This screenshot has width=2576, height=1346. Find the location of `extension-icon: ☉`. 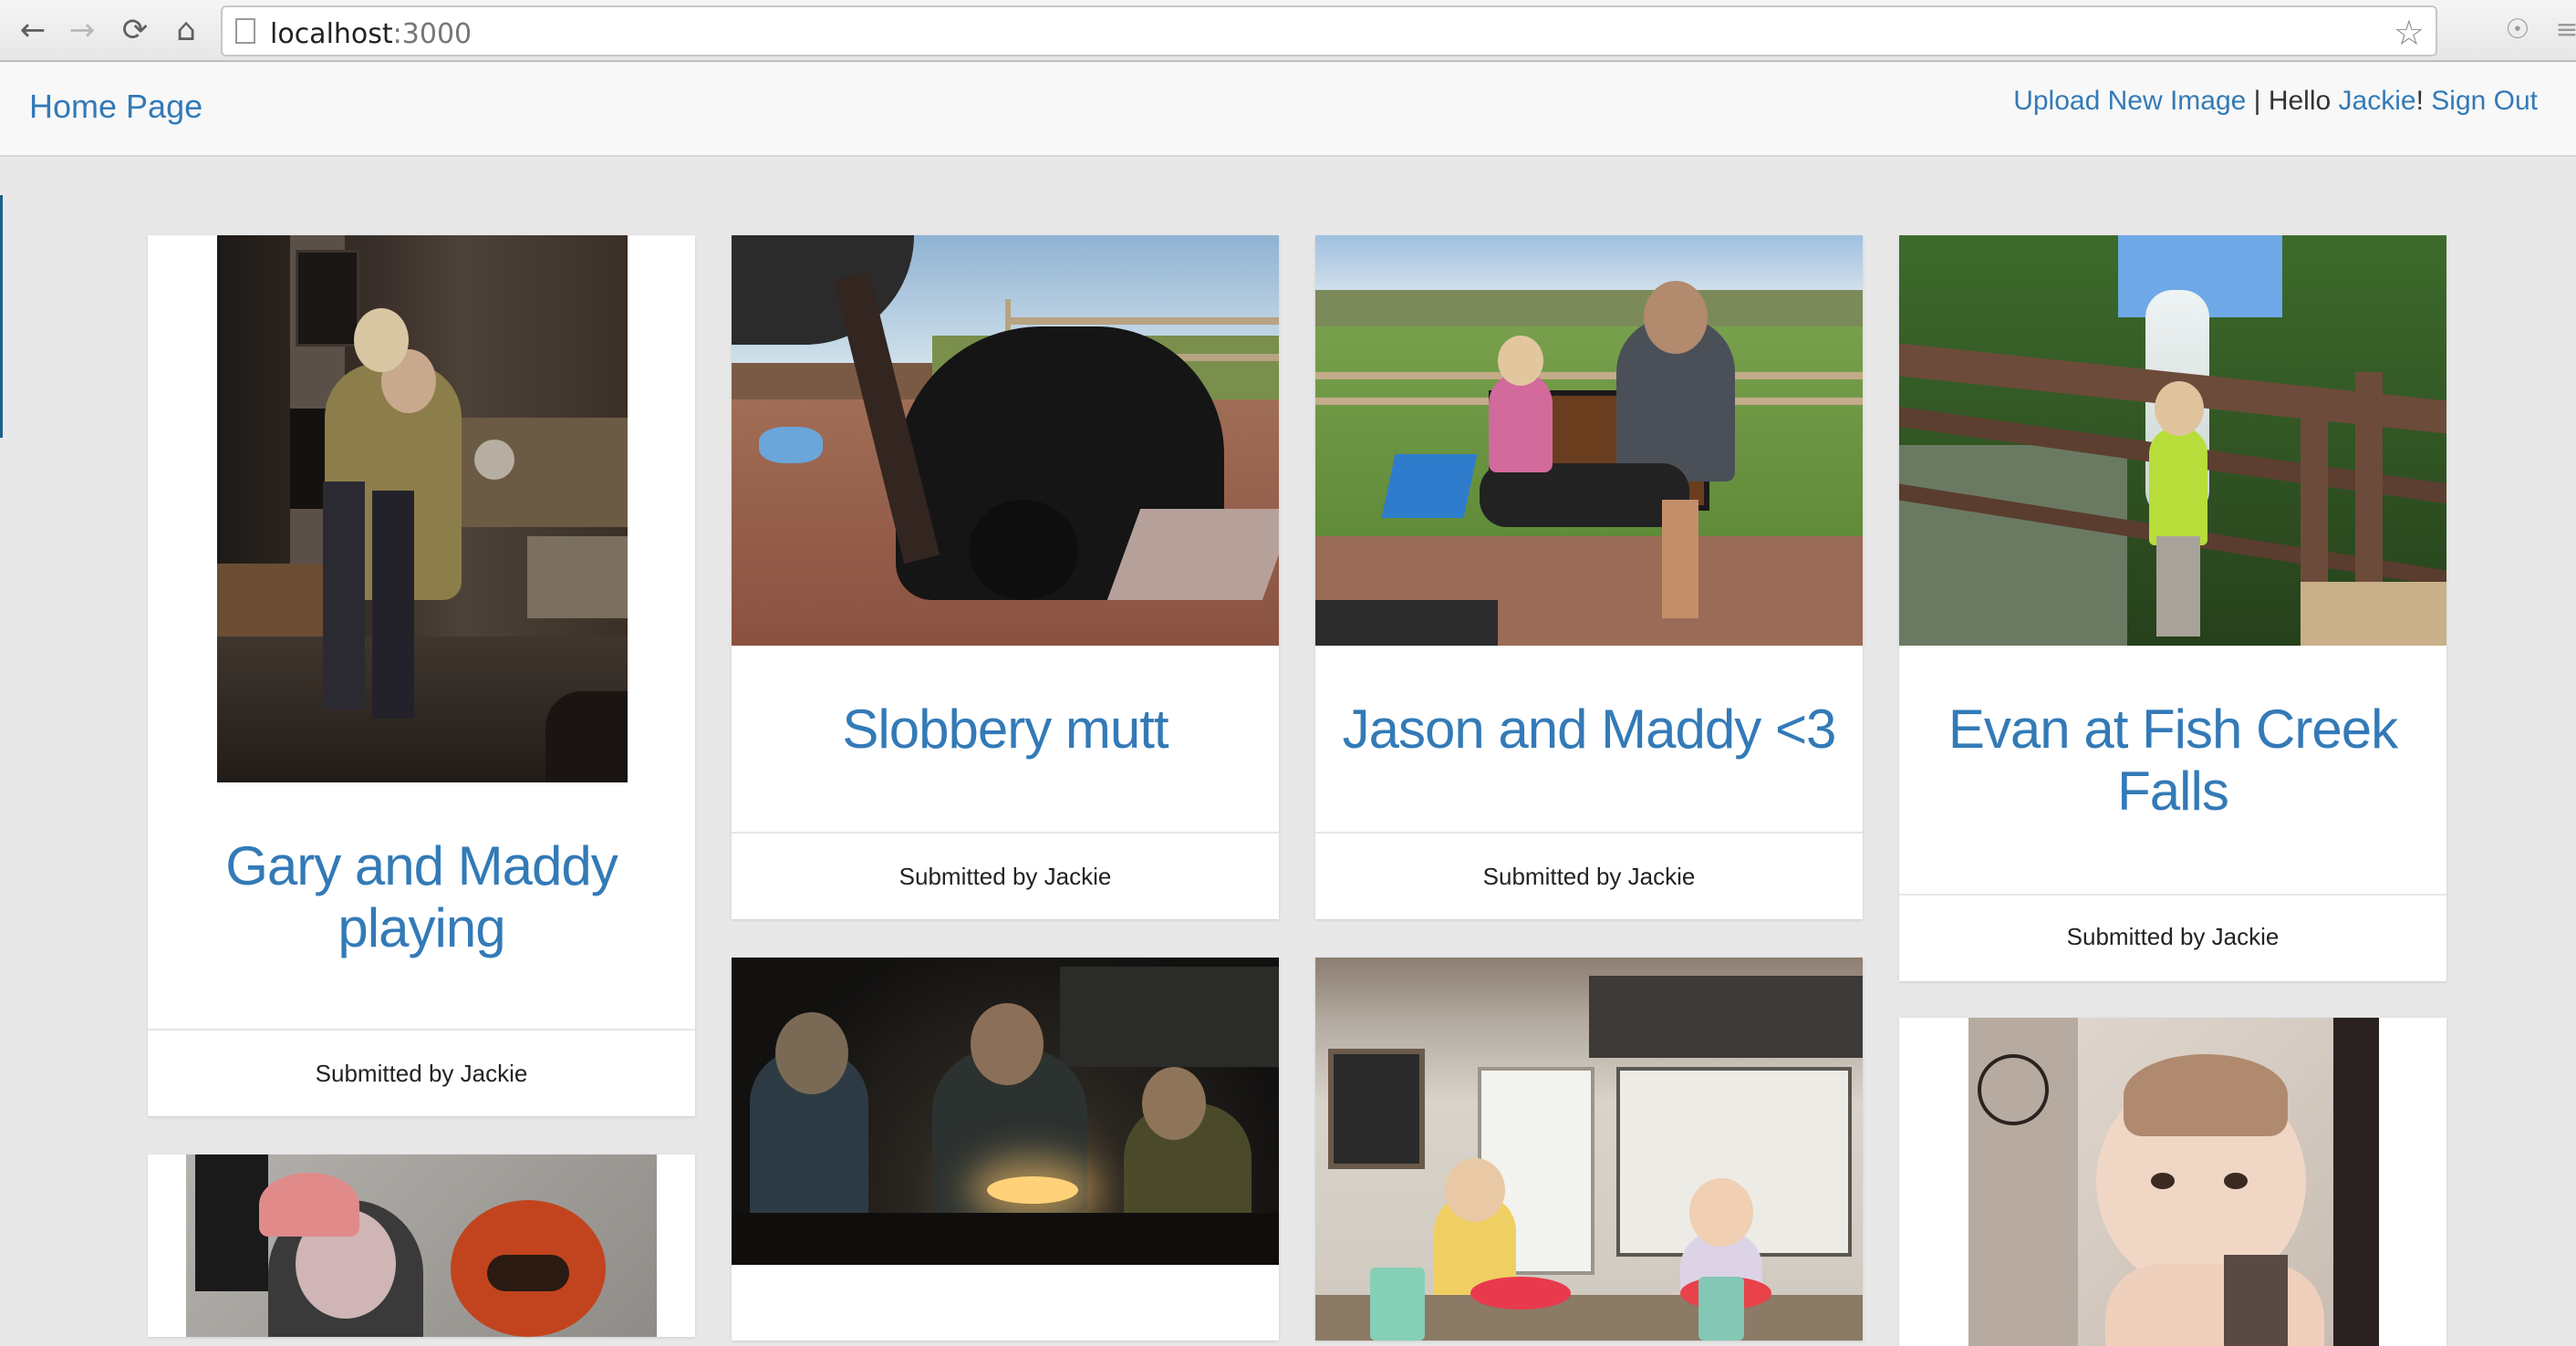

extension-icon: ☉ is located at coordinates (2517, 30).